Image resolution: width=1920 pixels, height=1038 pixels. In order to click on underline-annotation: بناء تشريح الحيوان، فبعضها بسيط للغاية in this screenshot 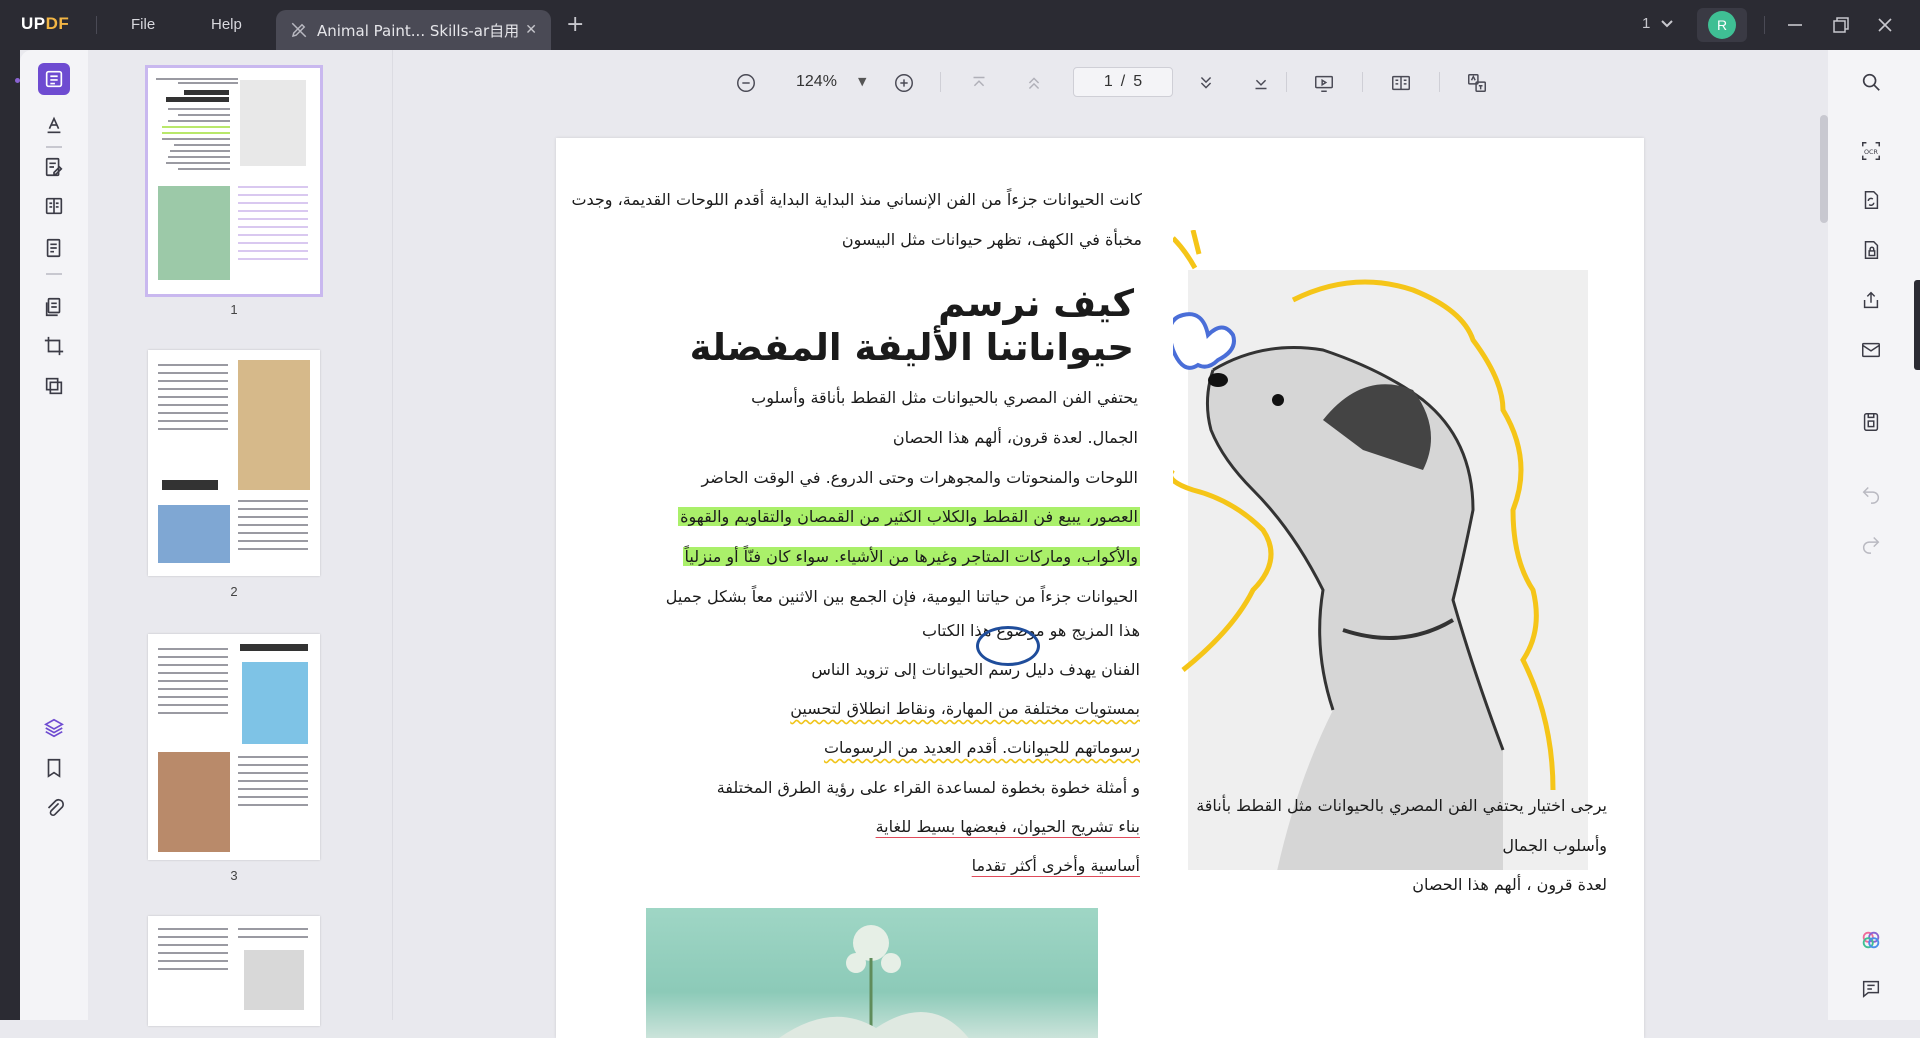, I will do `click(1008, 826)`.